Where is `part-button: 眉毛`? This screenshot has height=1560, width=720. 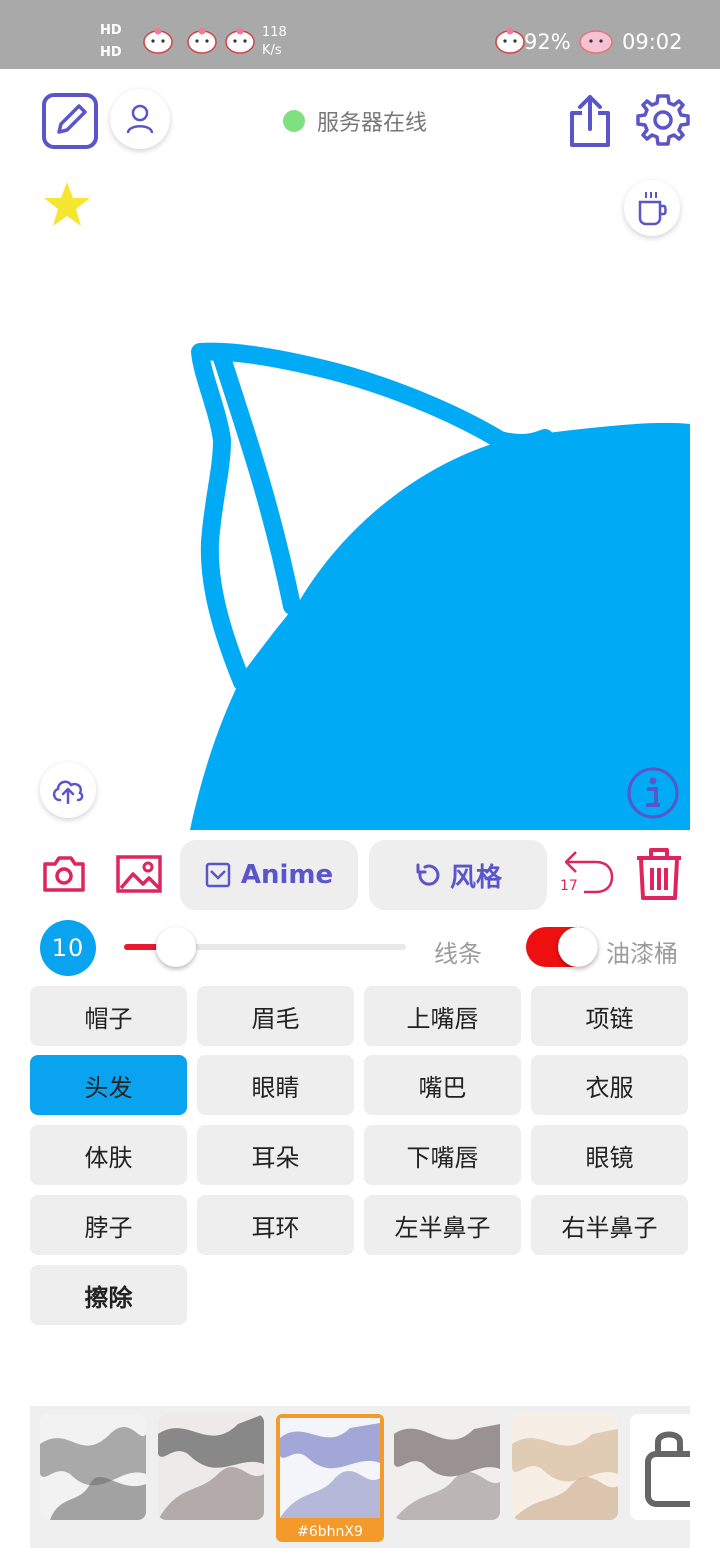 part-button: 眉毛 is located at coordinates (275, 1016).